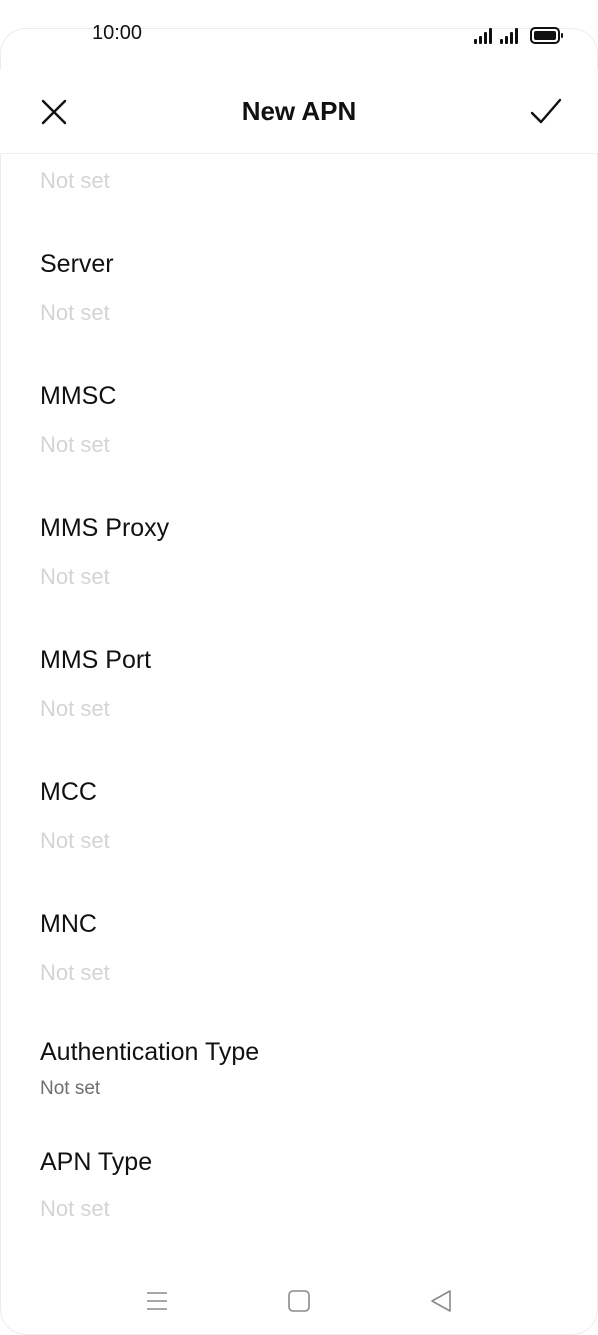 This screenshot has height=1335, width=598. I want to click on menu-button, so click(157, 1301).